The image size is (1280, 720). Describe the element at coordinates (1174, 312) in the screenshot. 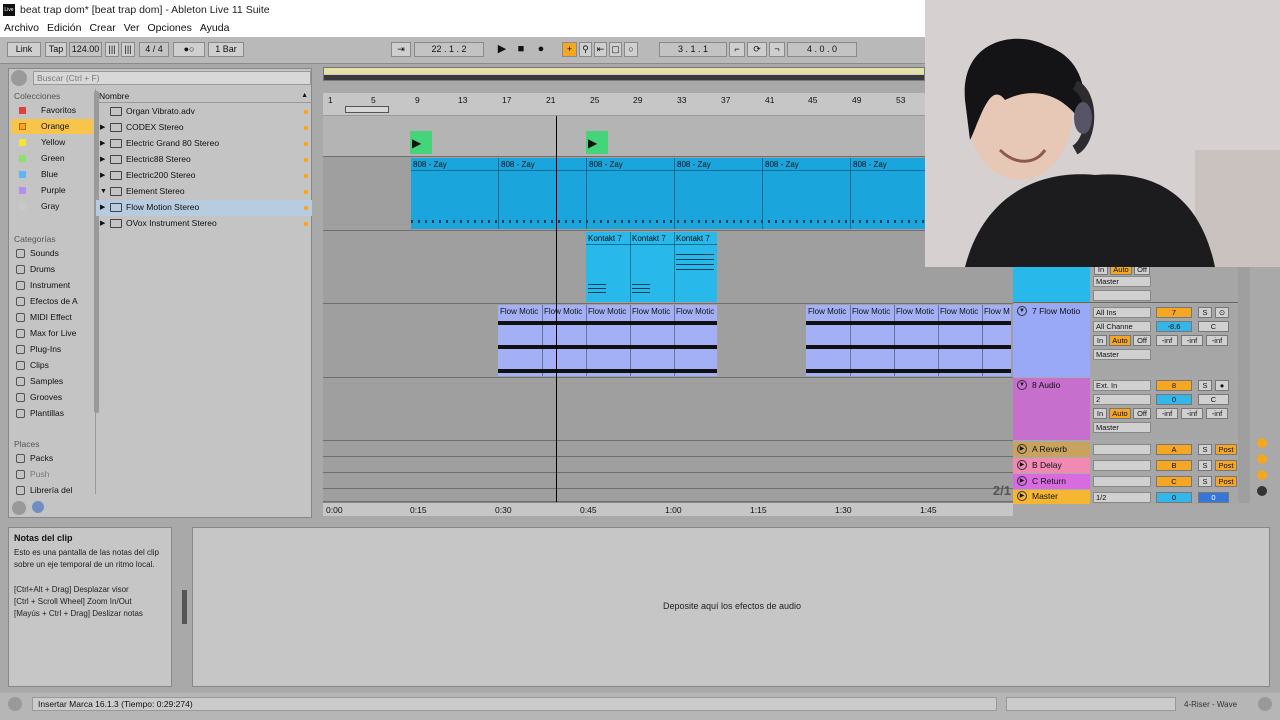

I see `track-activator-button: 7` at that location.